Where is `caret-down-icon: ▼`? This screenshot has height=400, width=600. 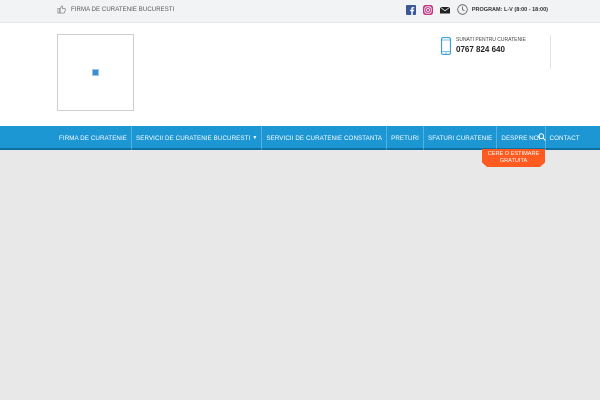 caret-down-icon: ▼ is located at coordinates (255, 138).